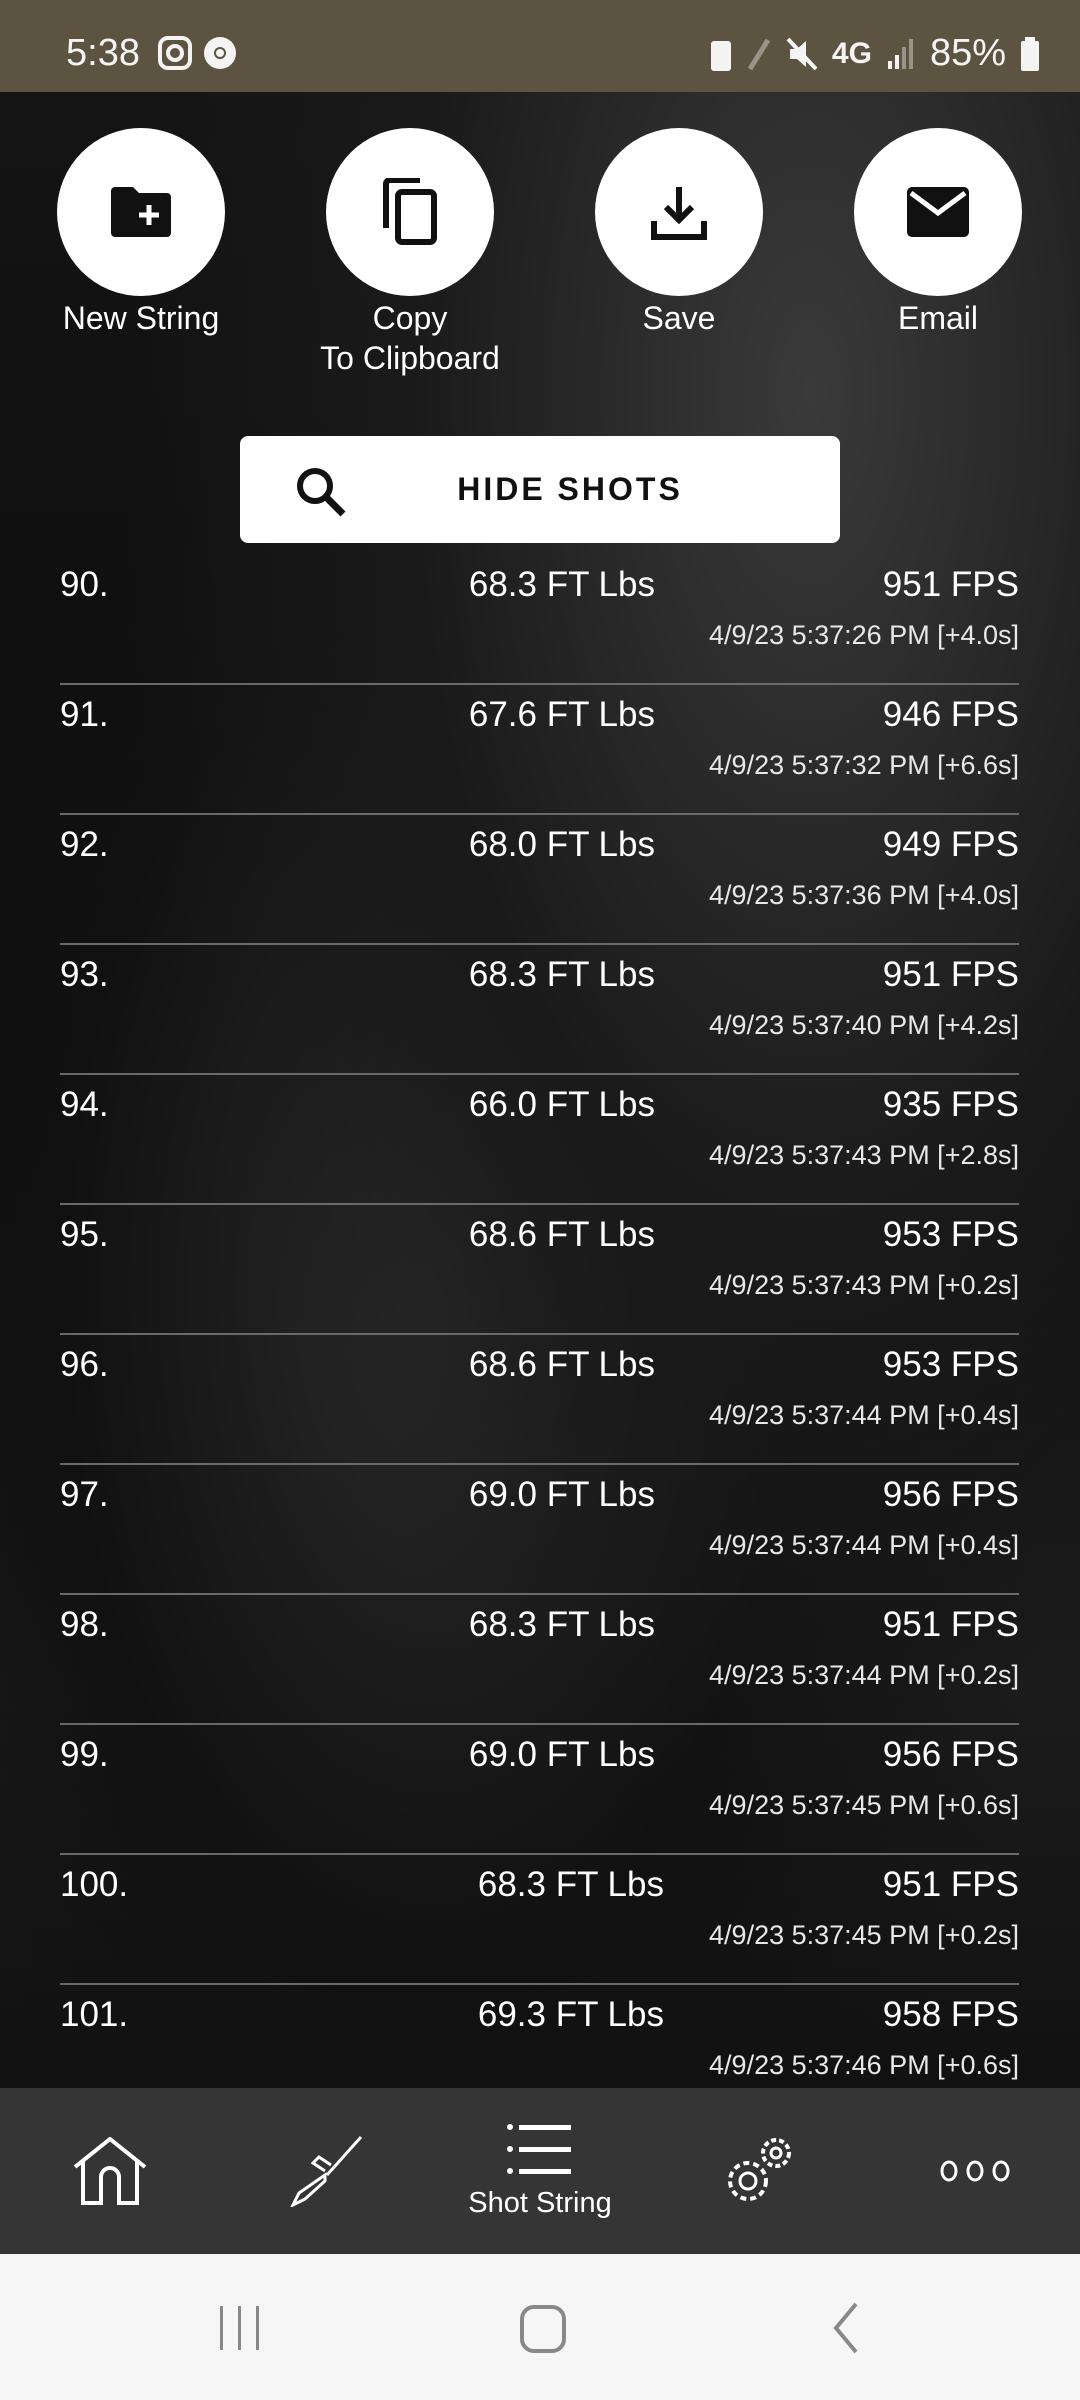  I want to click on bottom-nav: Shot String, so click(540, 2171).